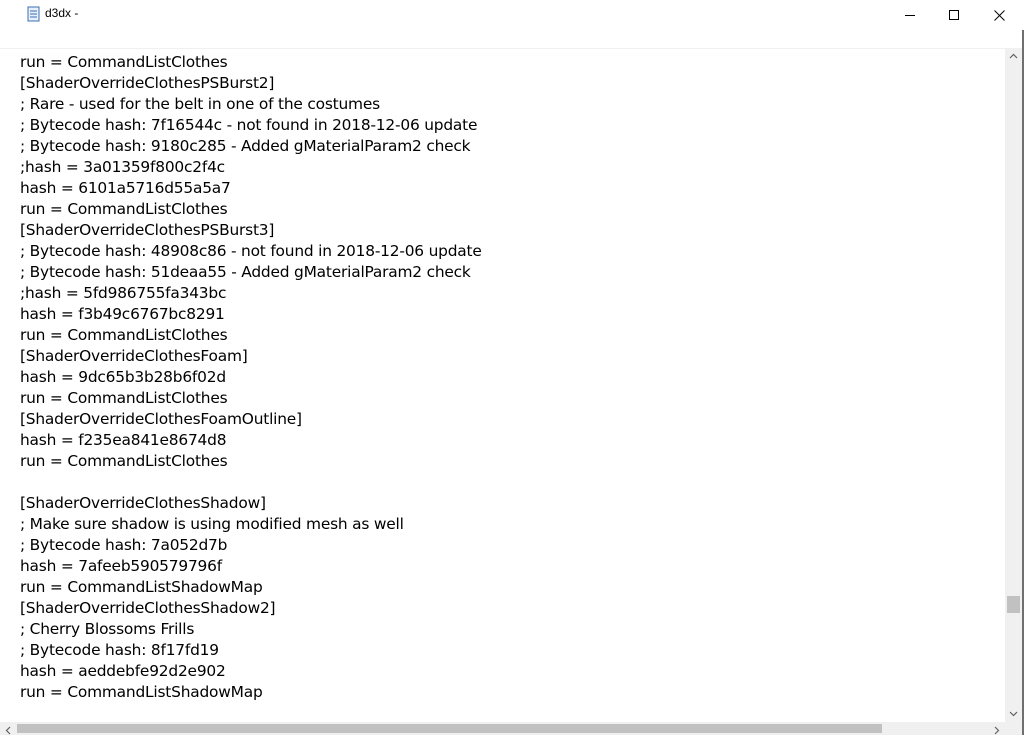  What do you see at coordinates (8, 728) in the screenshot?
I see `scroll-left-arrow-icon` at bounding box center [8, 728].